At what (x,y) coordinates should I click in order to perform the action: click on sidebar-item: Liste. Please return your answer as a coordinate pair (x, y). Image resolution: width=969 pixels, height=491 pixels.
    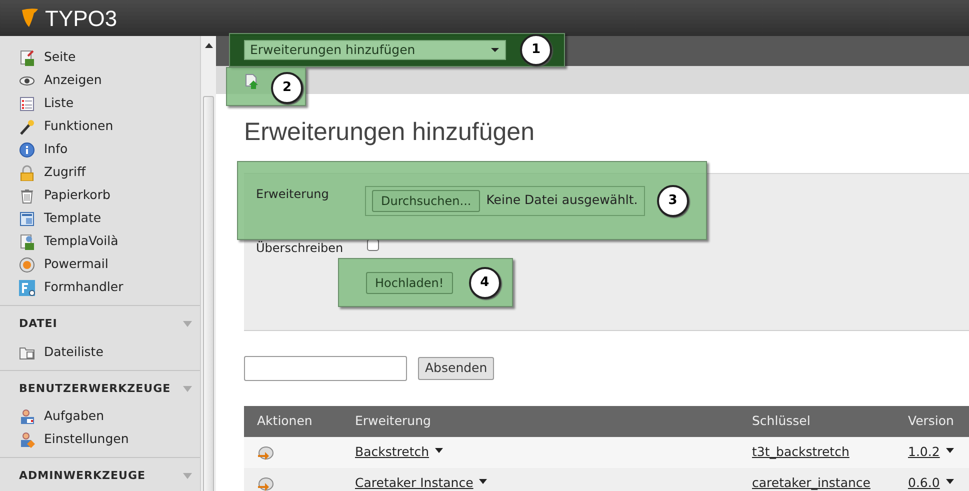
    Looking at the image, I should click on (100, 103).